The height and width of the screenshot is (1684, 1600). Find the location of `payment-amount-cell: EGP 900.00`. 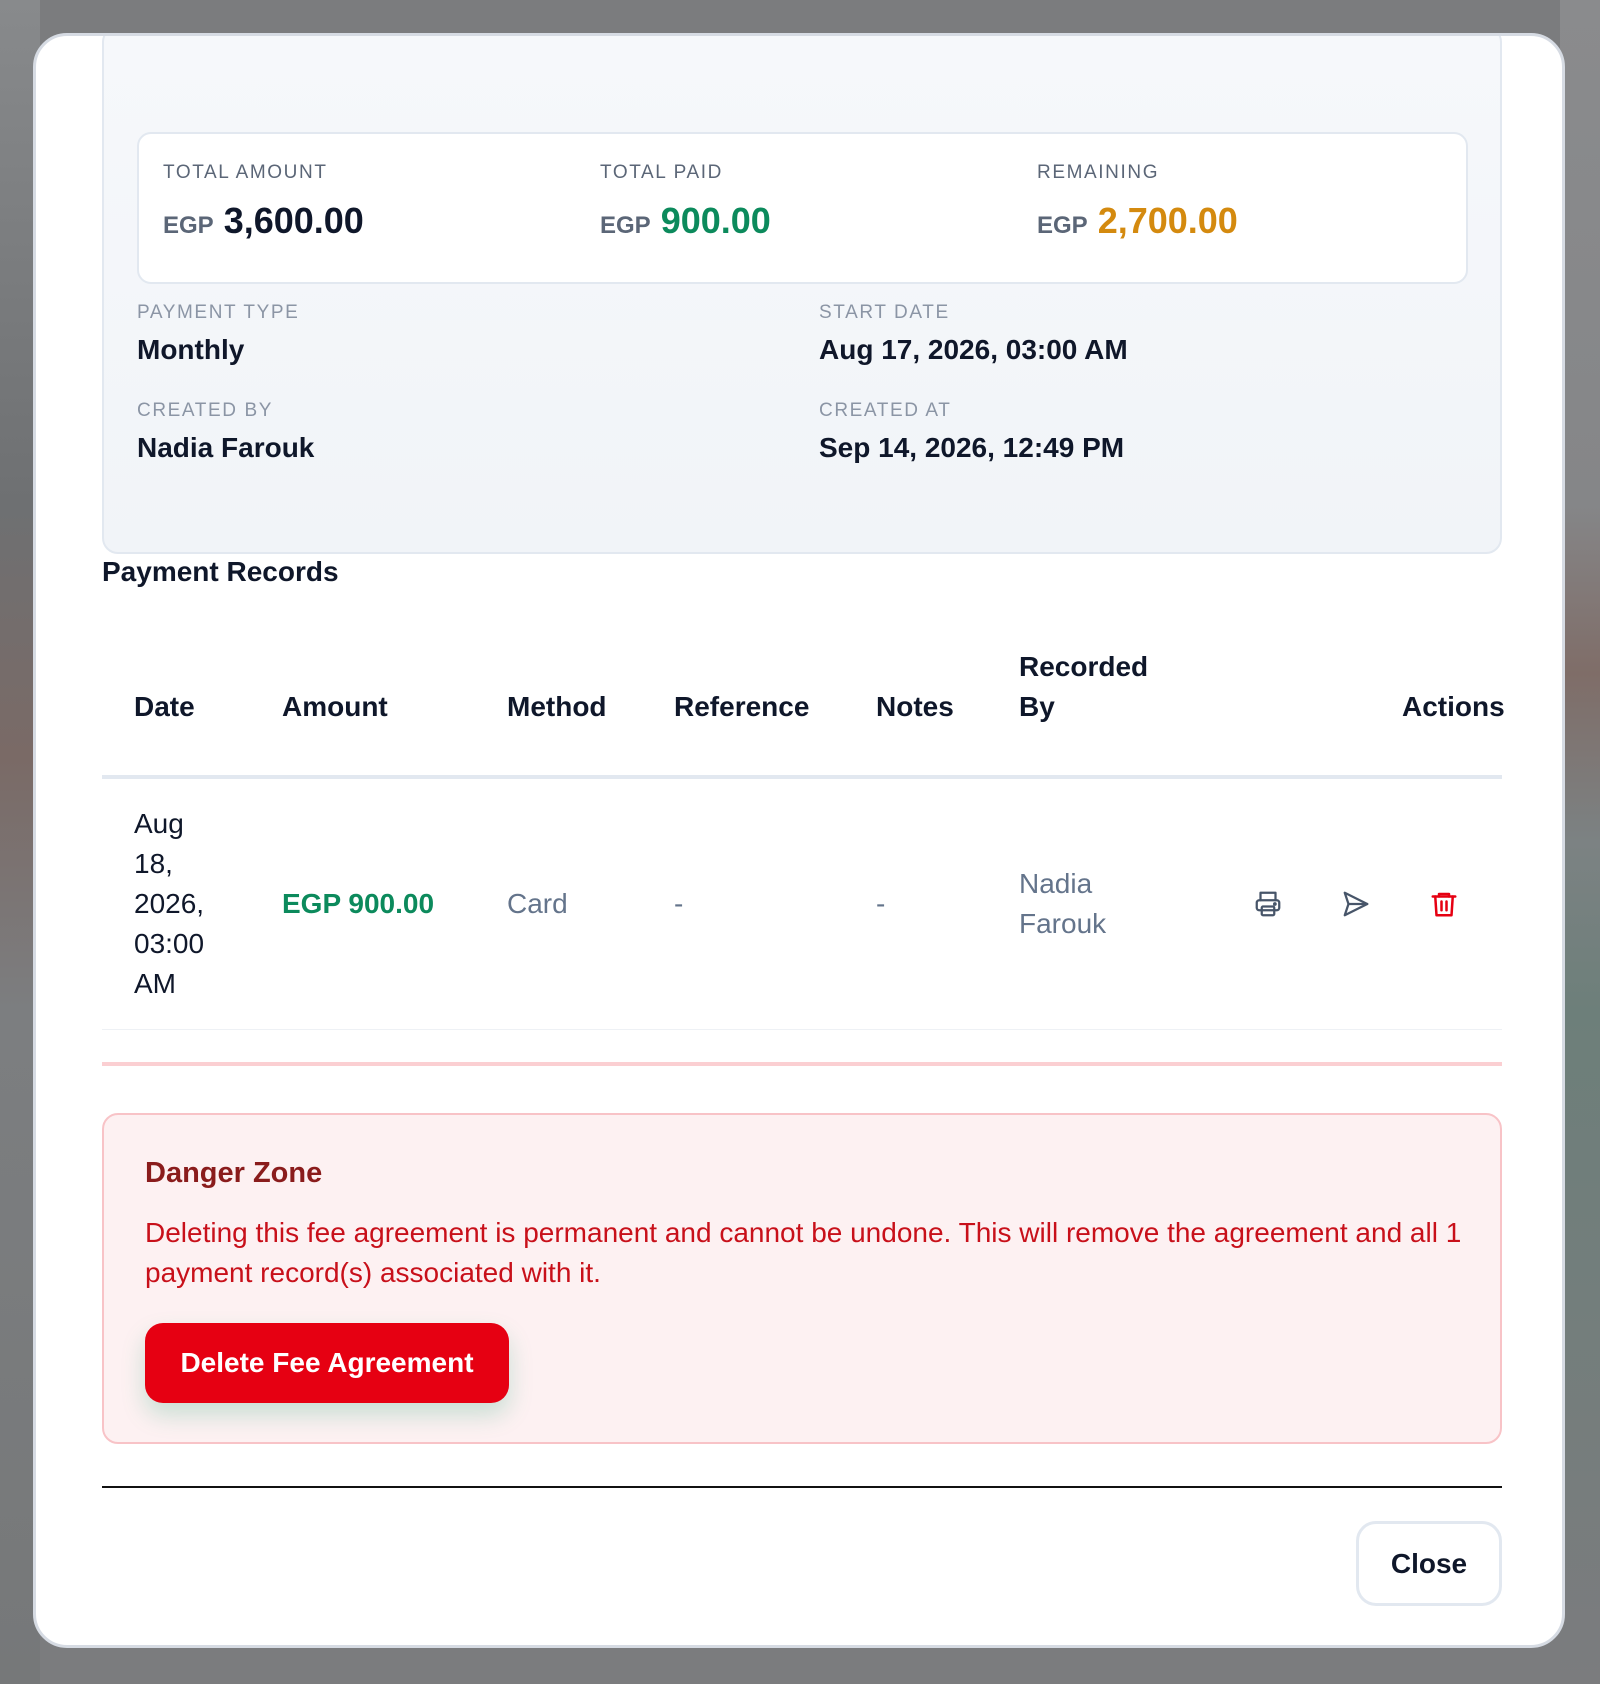

payment-amount-cell: EGP 900.00 is located at coordinates (358, 903).